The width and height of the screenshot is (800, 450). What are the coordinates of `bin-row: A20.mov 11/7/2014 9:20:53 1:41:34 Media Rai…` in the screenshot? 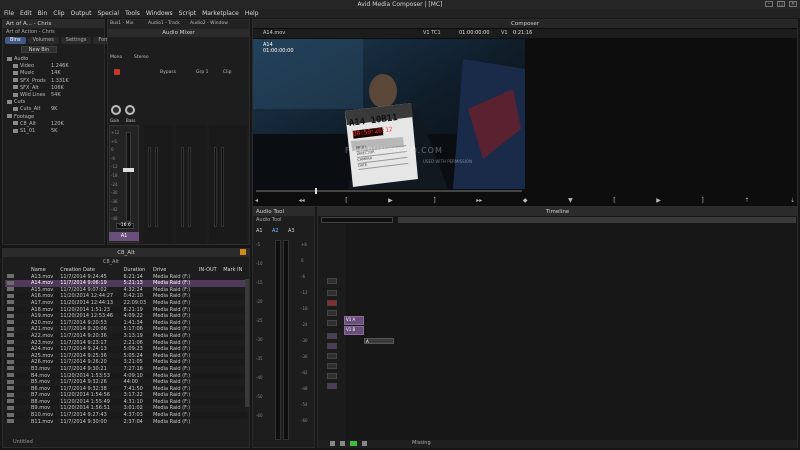 It's located at (126, 323).